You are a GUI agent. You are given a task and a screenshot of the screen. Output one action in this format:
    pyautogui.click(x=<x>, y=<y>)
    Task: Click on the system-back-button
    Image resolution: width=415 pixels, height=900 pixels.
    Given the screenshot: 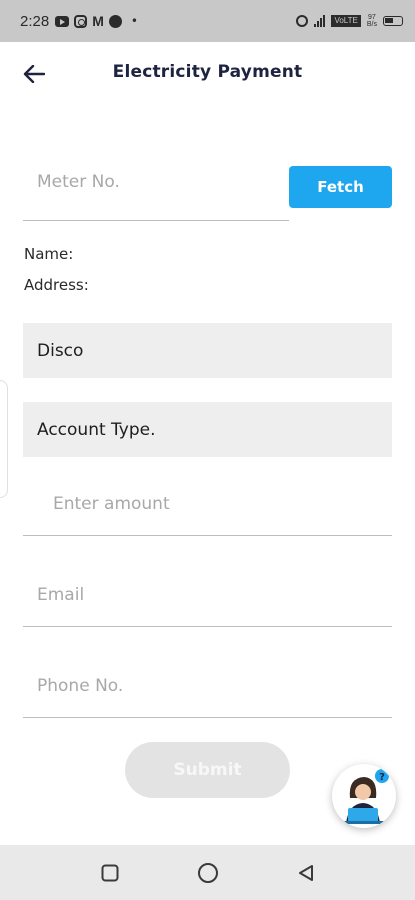 What is the action you would take?
    pyautogui.click(x=306, y=873)
    